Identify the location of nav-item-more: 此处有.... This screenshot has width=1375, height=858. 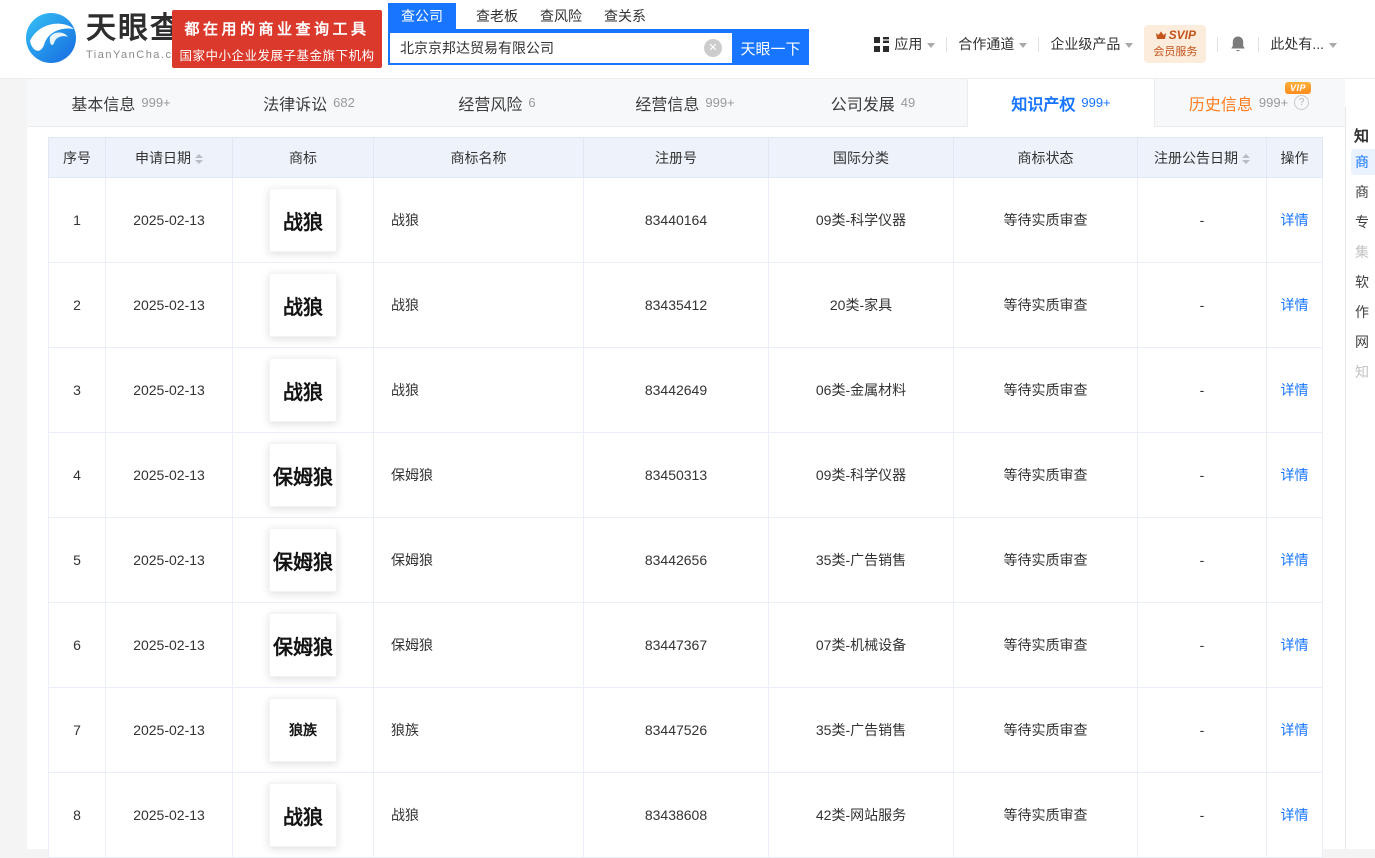
(1303, 44).